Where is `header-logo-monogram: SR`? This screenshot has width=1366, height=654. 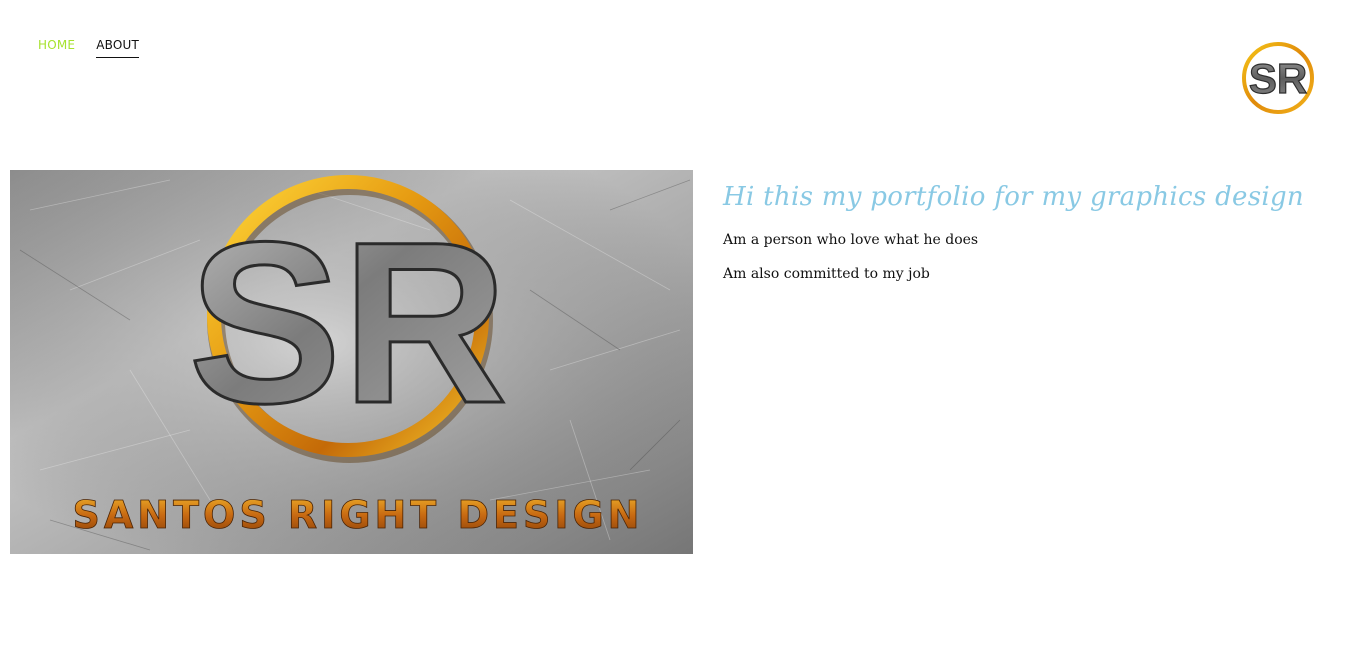
header-logo-monogram: SR is located at coordinates (1278, 78).